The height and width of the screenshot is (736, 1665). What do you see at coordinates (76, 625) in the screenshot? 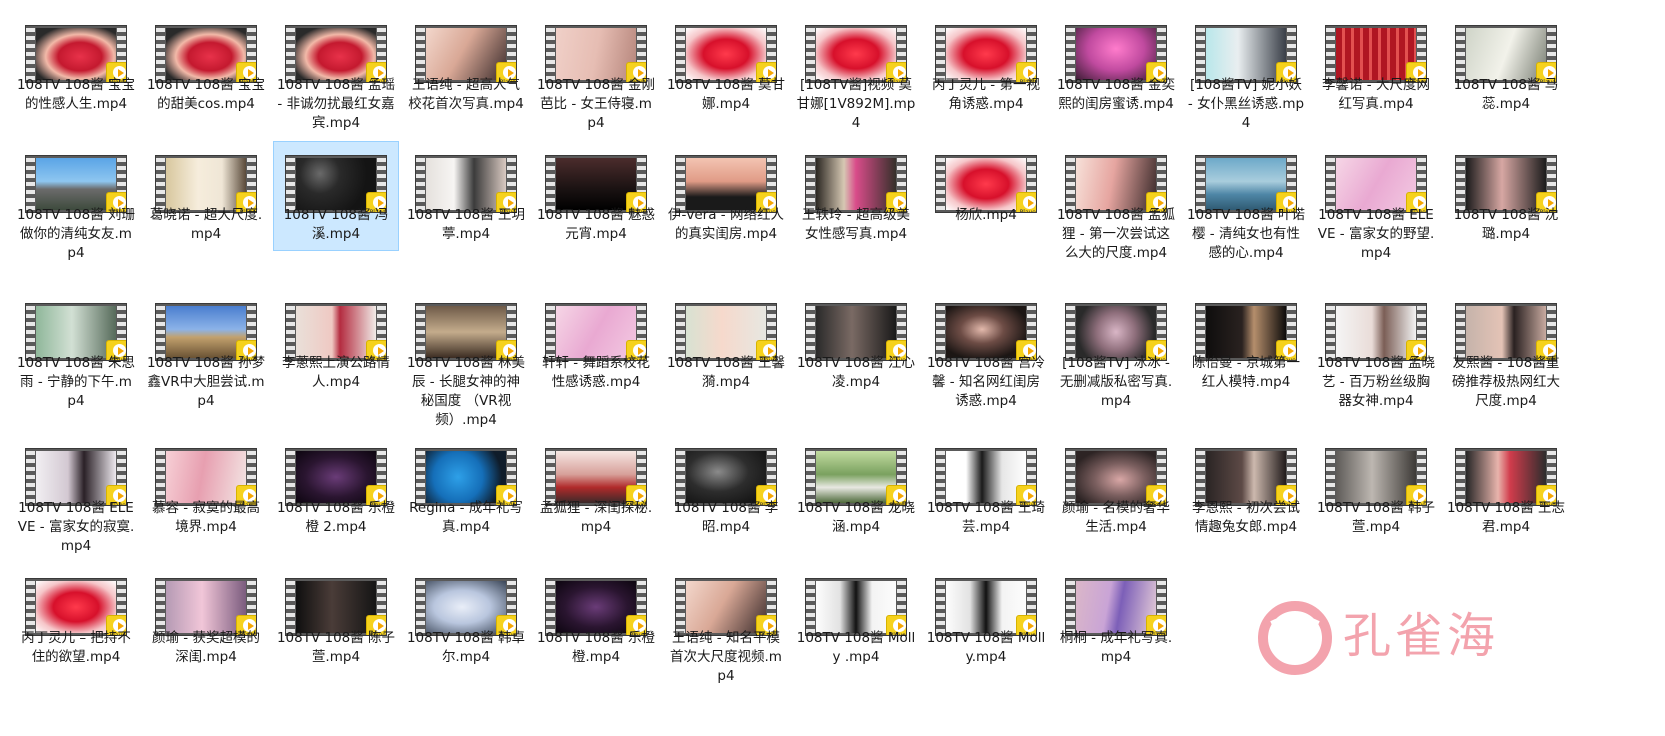
I see `file-item: Player丙丁灵儿 – 把持不住的欲望.mp4` at bounding box center [76, 625].